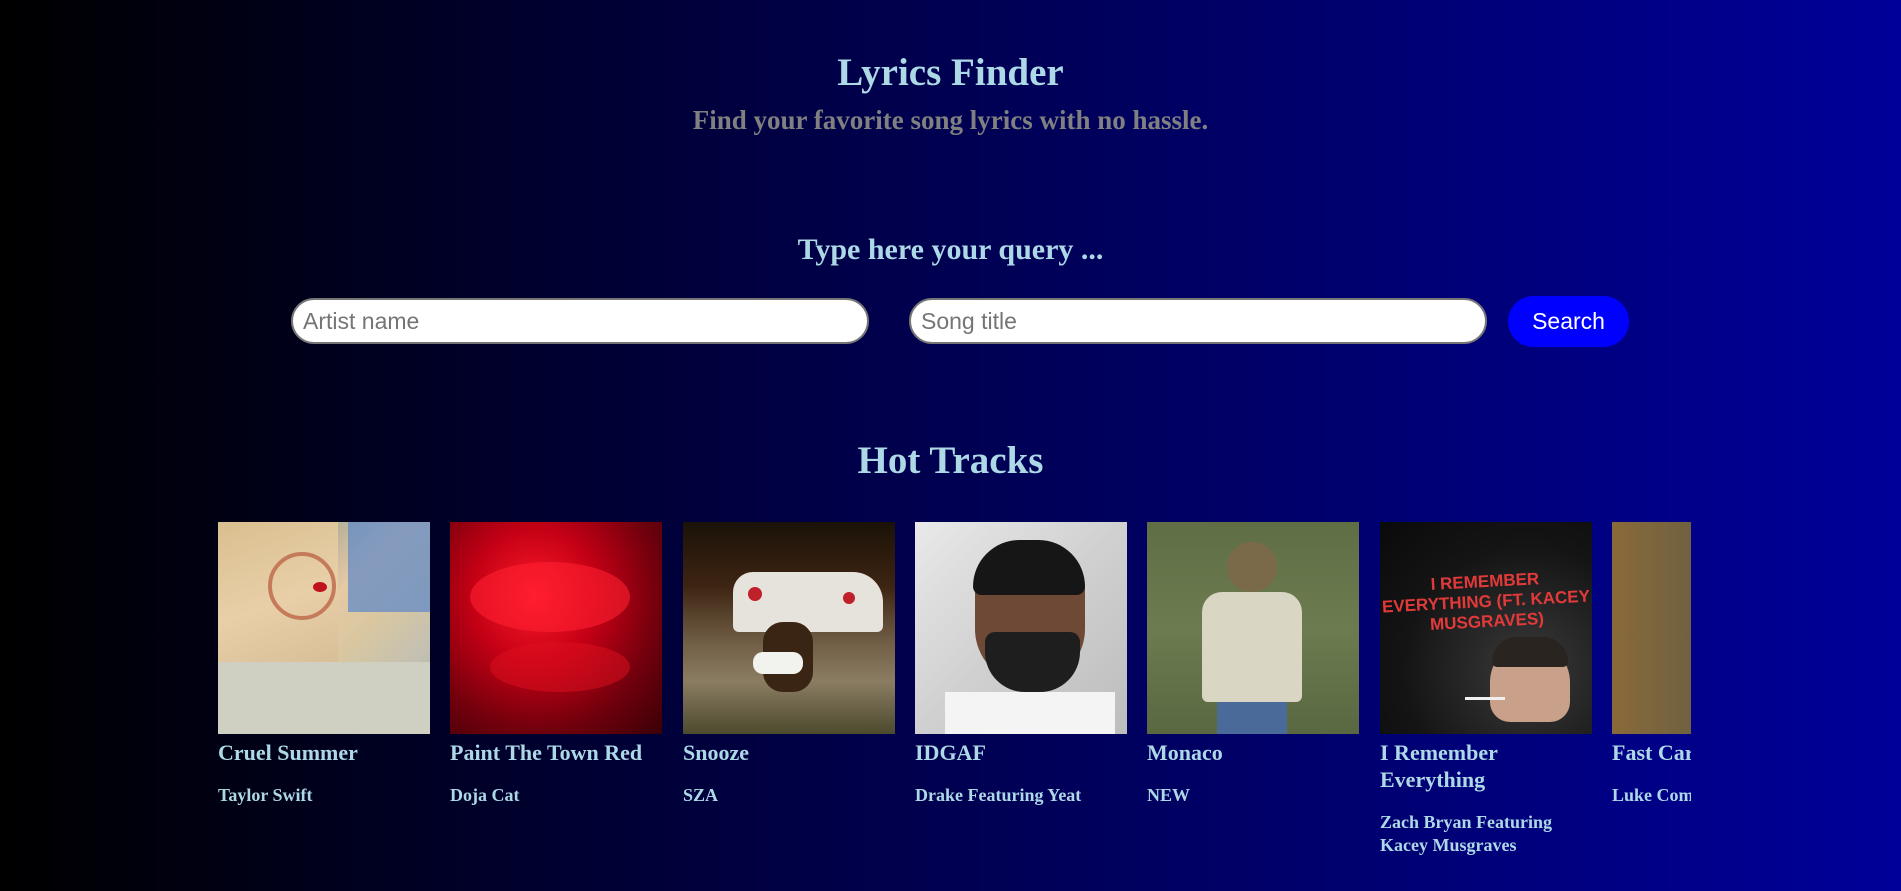 This screenshot has width=1901, height=891. What do you see at coordinates (1466, 833) in the screenshot?
I see `track-artist: Zach Bryan Featuring Kacey Musgraves` at bounding box center [1466, 833].